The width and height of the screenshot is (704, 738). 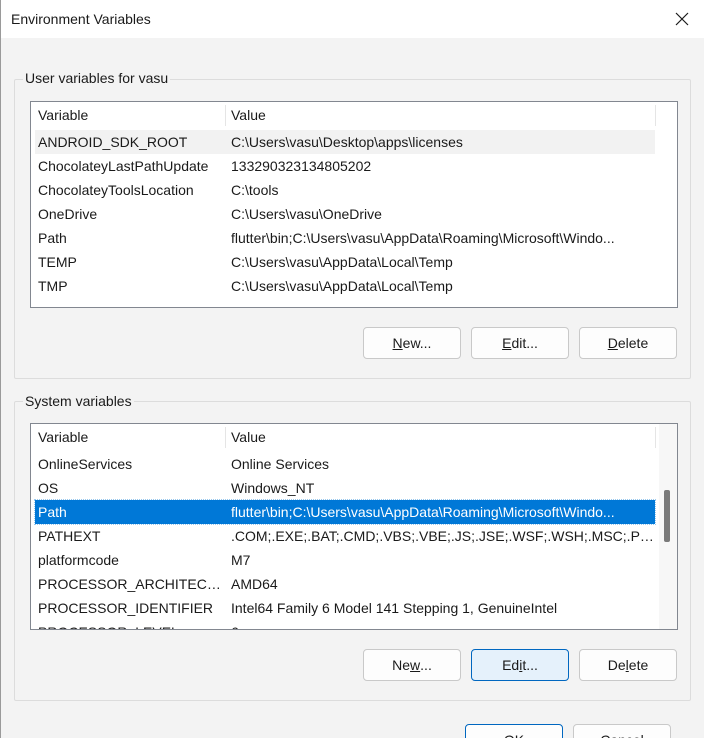 I want to click on table-row: OneDrive C:\Users\vasu\OneDrive, so click(x=345, y=214).